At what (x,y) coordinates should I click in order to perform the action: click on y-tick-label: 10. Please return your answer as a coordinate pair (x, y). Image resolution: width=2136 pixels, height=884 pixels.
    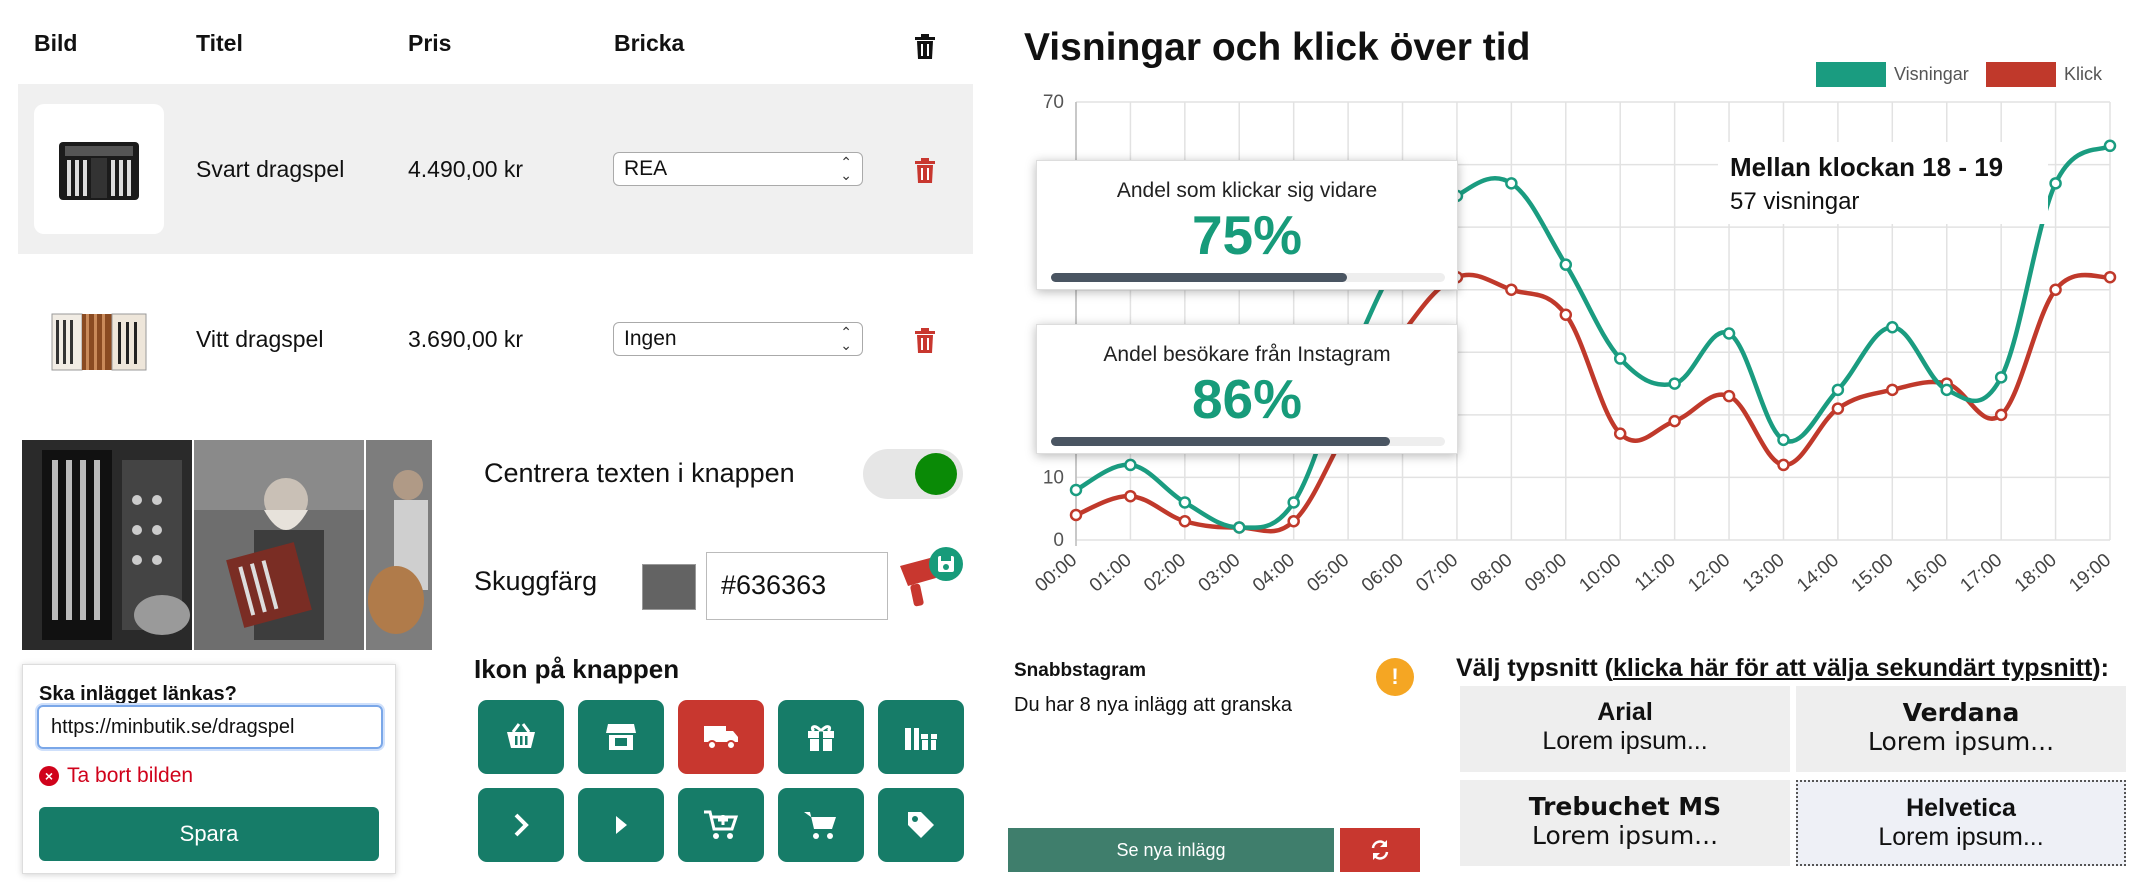
    Looking at the image, I should click on (1053, 477).